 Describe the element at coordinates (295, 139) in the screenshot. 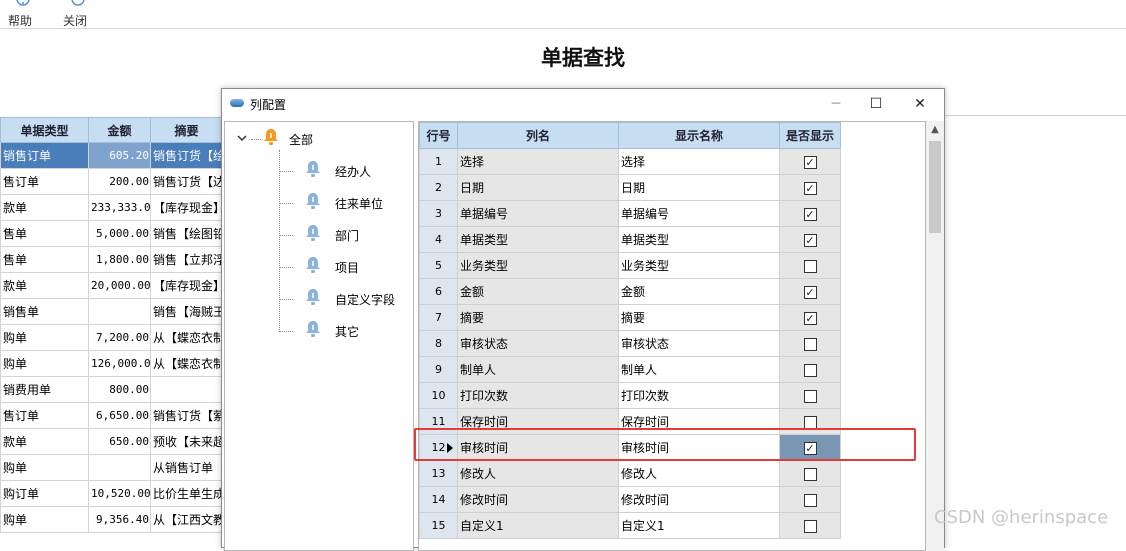

I see `tree-root-all: 全部` at that location.